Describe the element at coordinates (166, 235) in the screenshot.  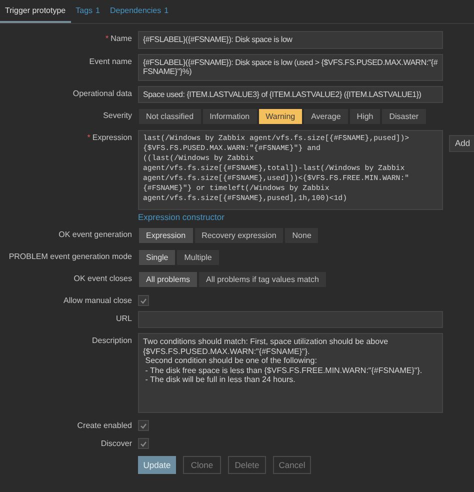
I see `segment-option: Expression` at that location.